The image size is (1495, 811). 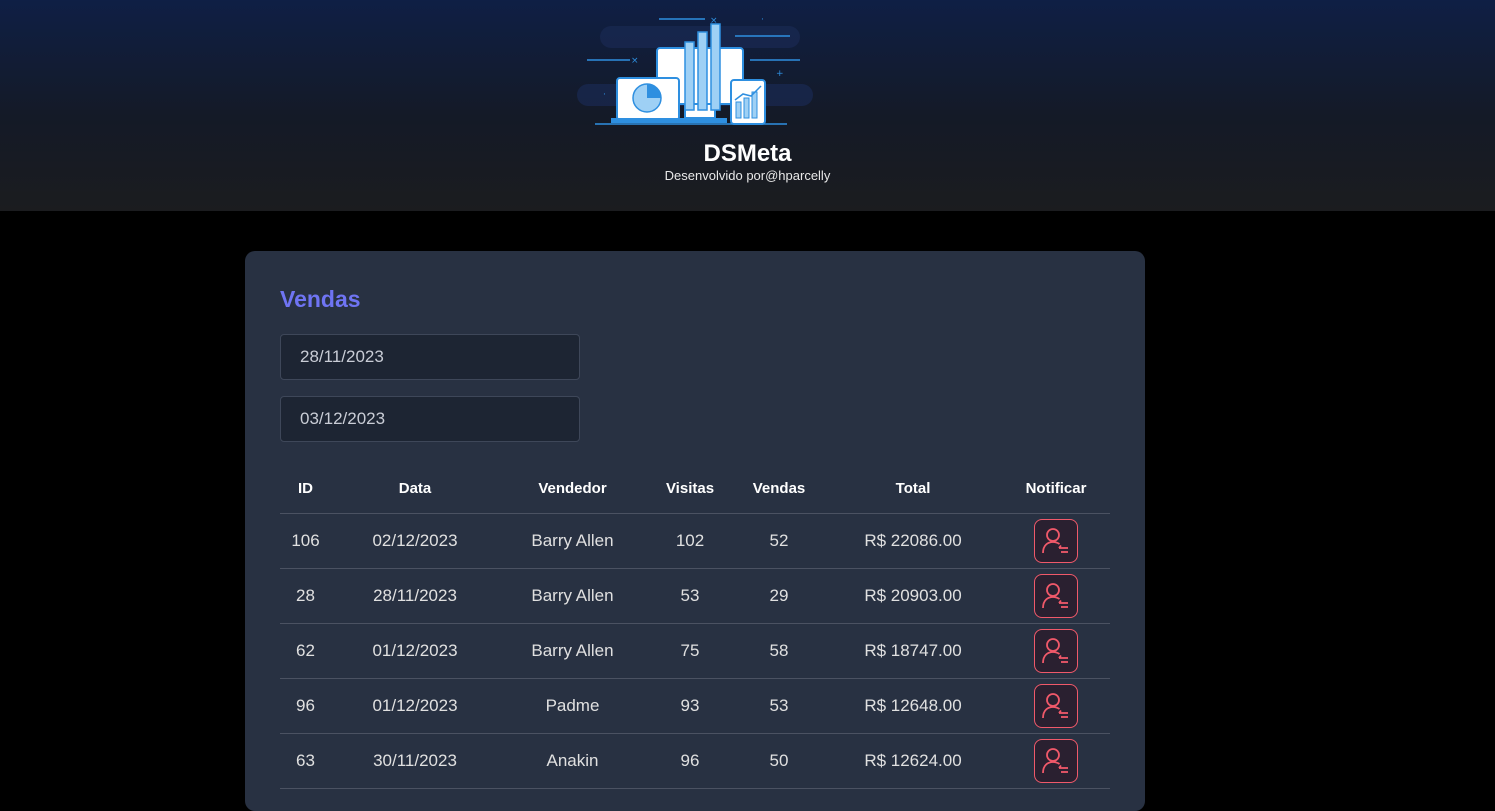 What do you see at coordinates (690, 489) in the screenshot?
I see `column-header-visits: Visitas` at bounding box center [690, 489].